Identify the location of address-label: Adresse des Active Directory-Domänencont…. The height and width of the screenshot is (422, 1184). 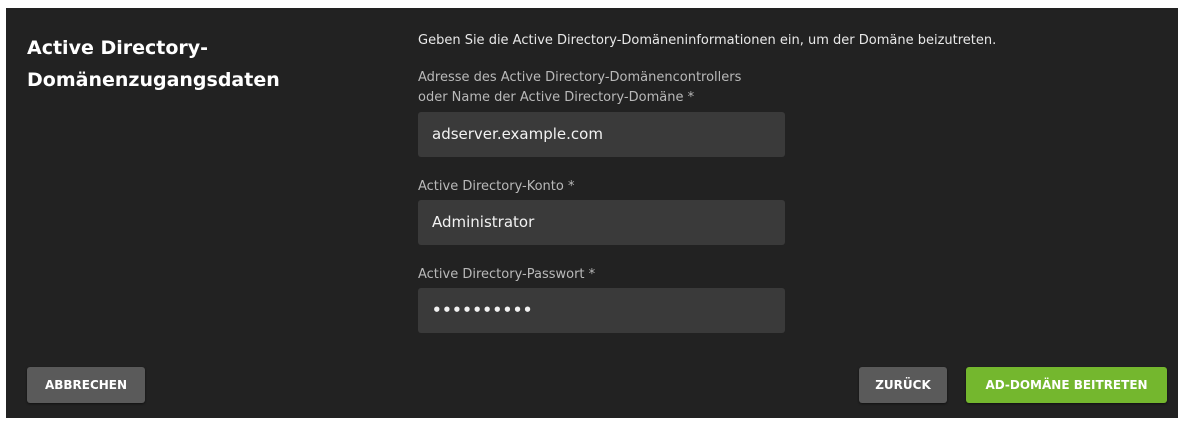
(579, 88).